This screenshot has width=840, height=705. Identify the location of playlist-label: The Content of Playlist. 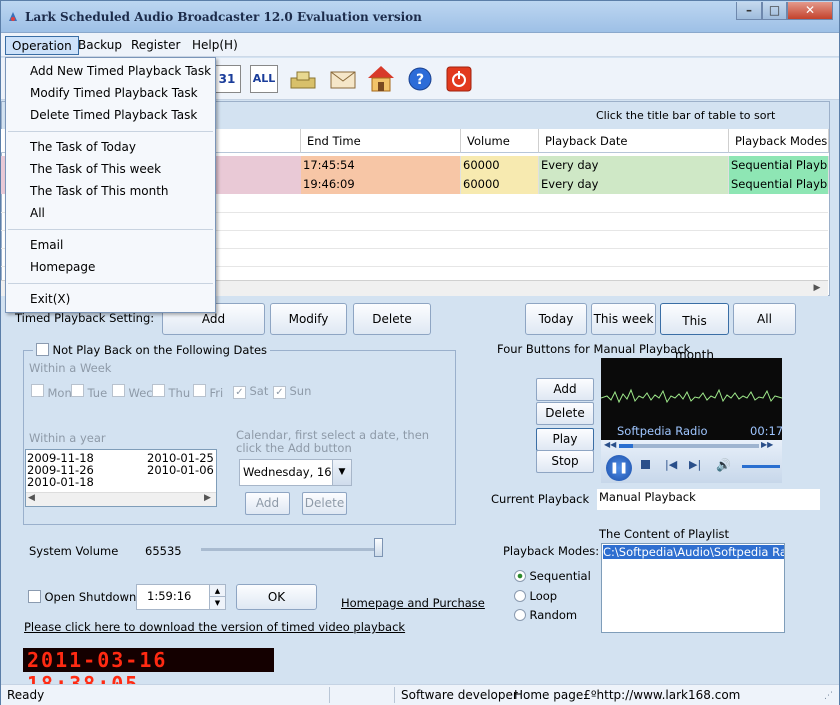
(664, 534).